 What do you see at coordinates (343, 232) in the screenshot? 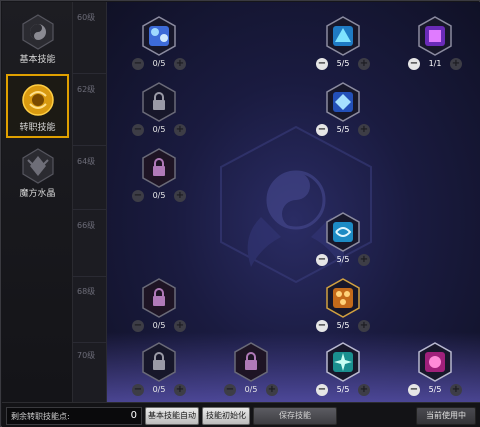
I see `skill-blue-spiral-icon` at bounding box center [343, 232].